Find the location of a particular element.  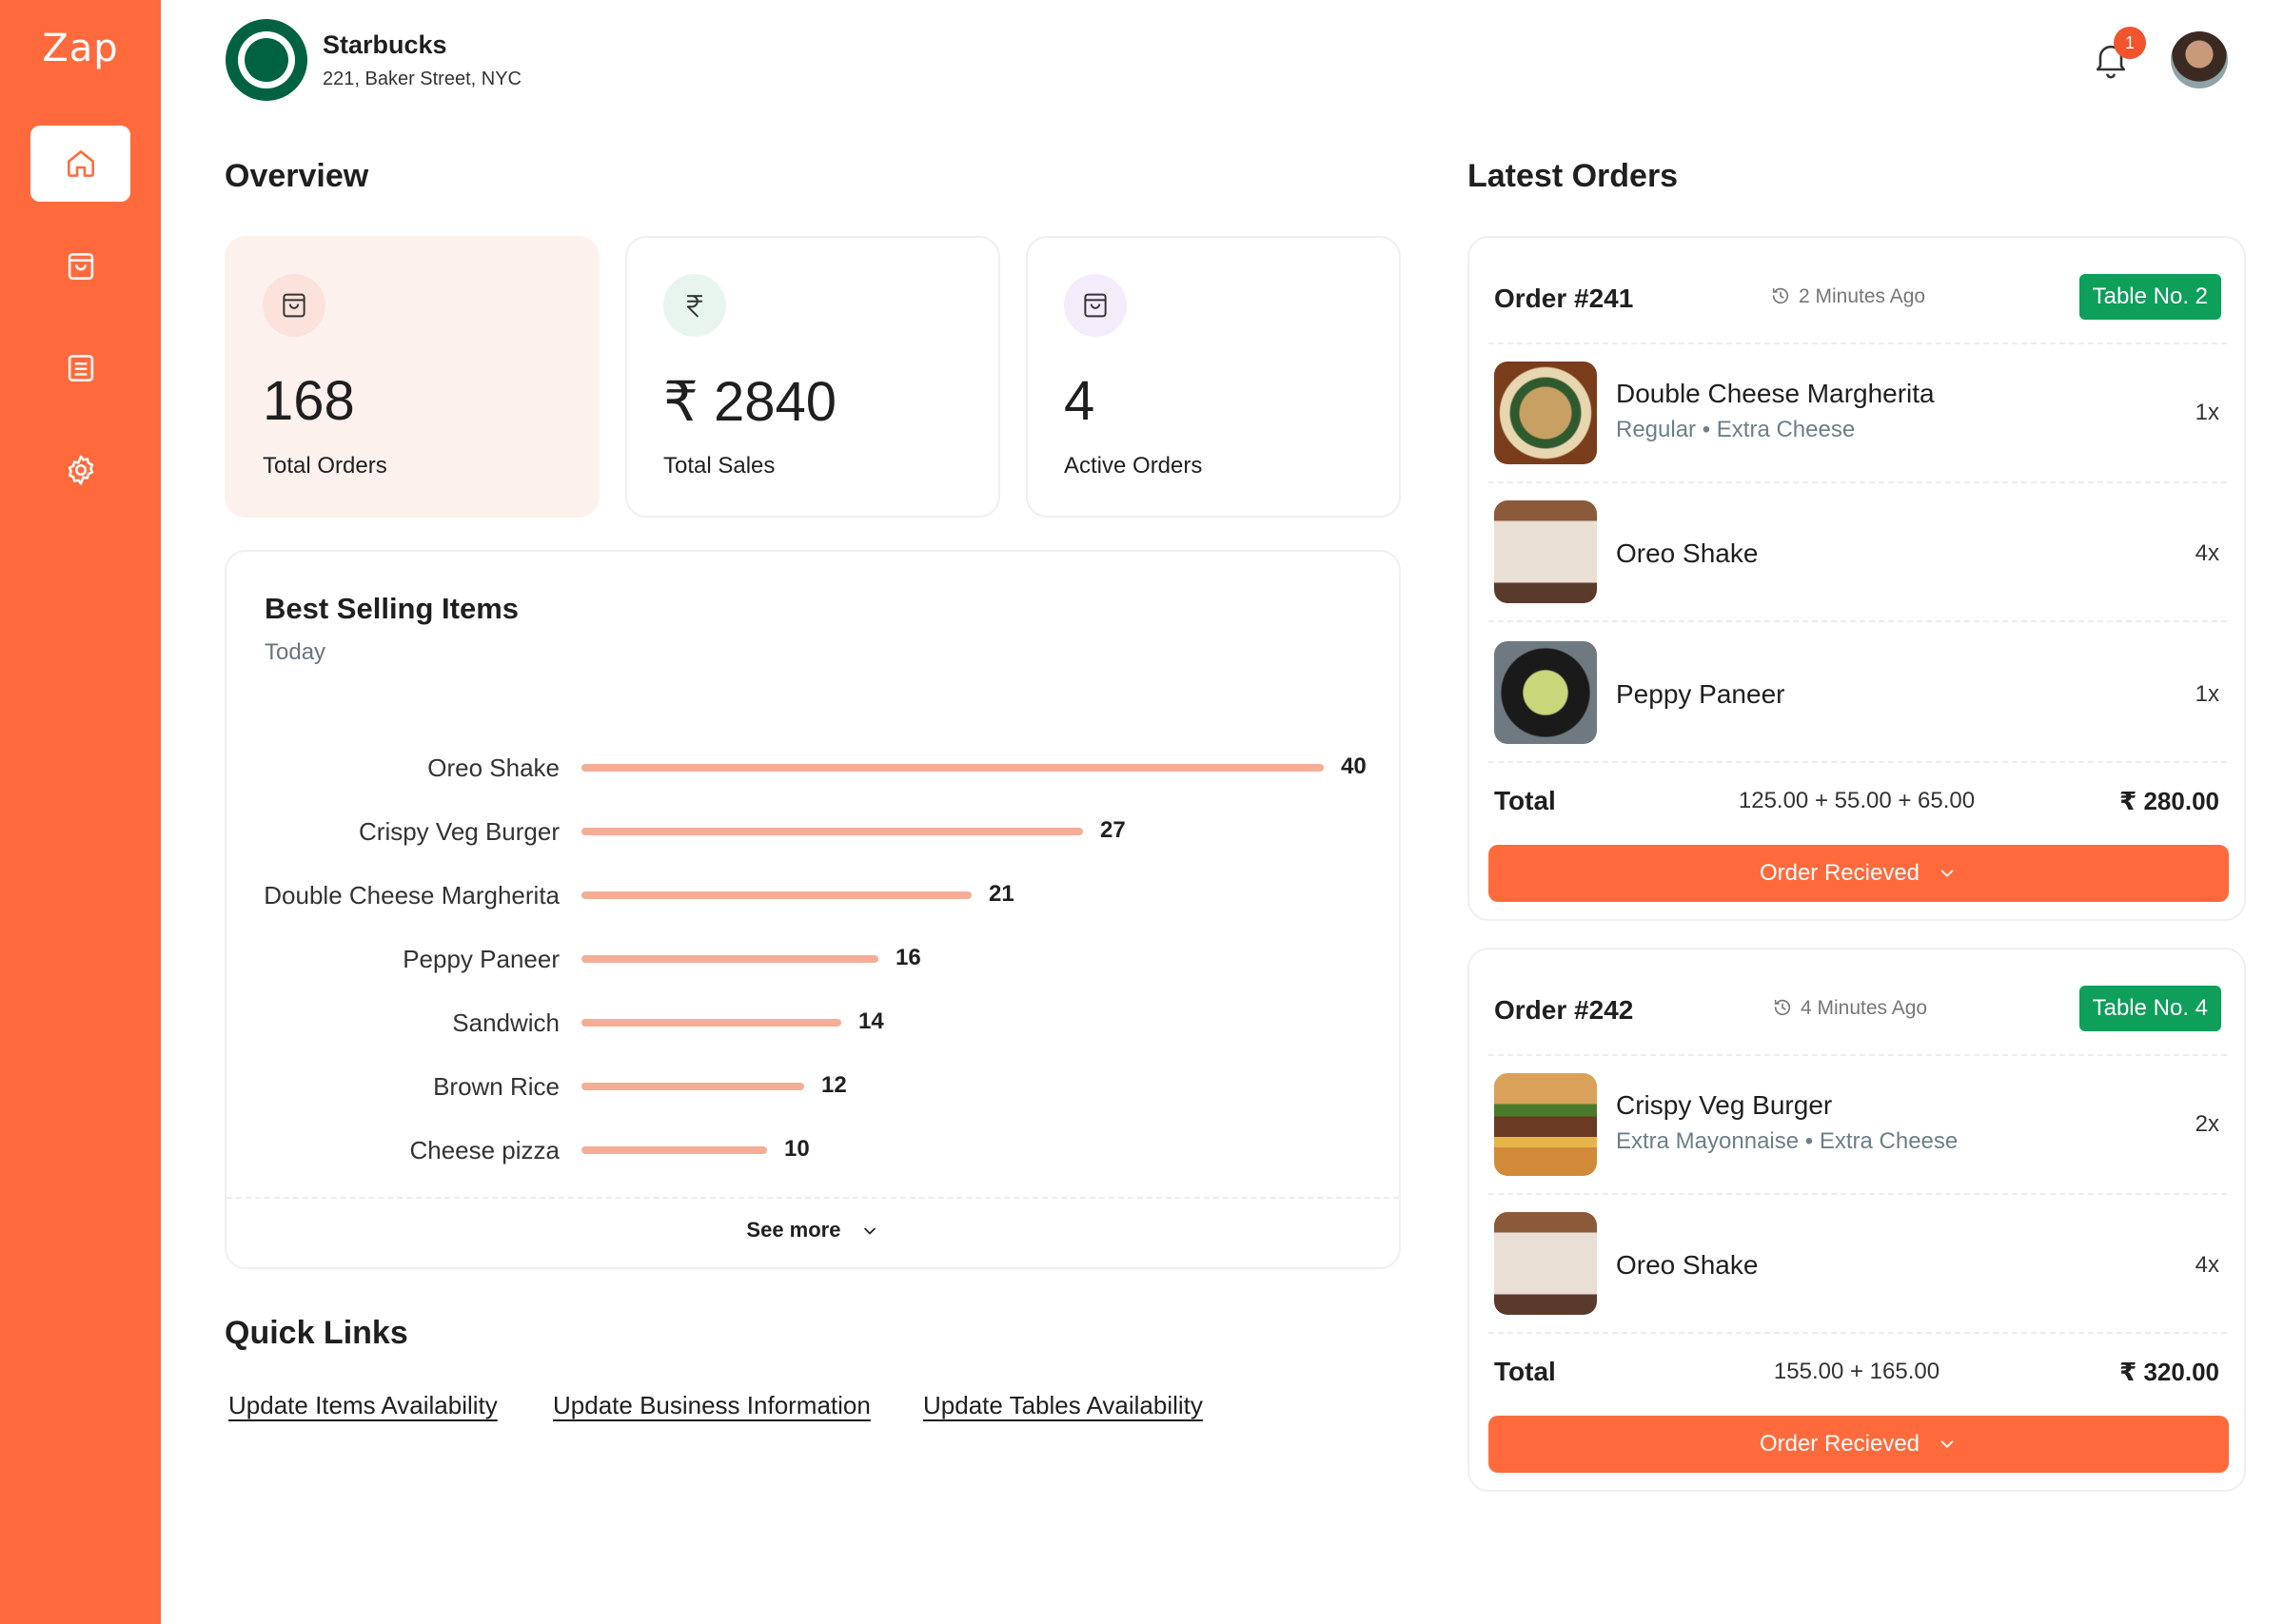

home-icon is located at coordinates (80, 163).